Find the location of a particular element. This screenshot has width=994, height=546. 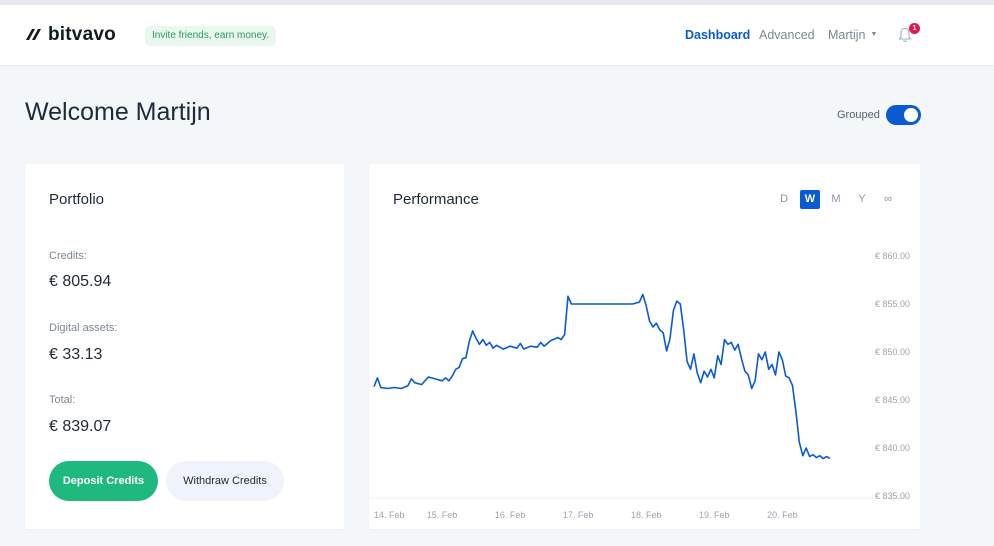

range-tab-year: Y is located at coordinates (862, 199).